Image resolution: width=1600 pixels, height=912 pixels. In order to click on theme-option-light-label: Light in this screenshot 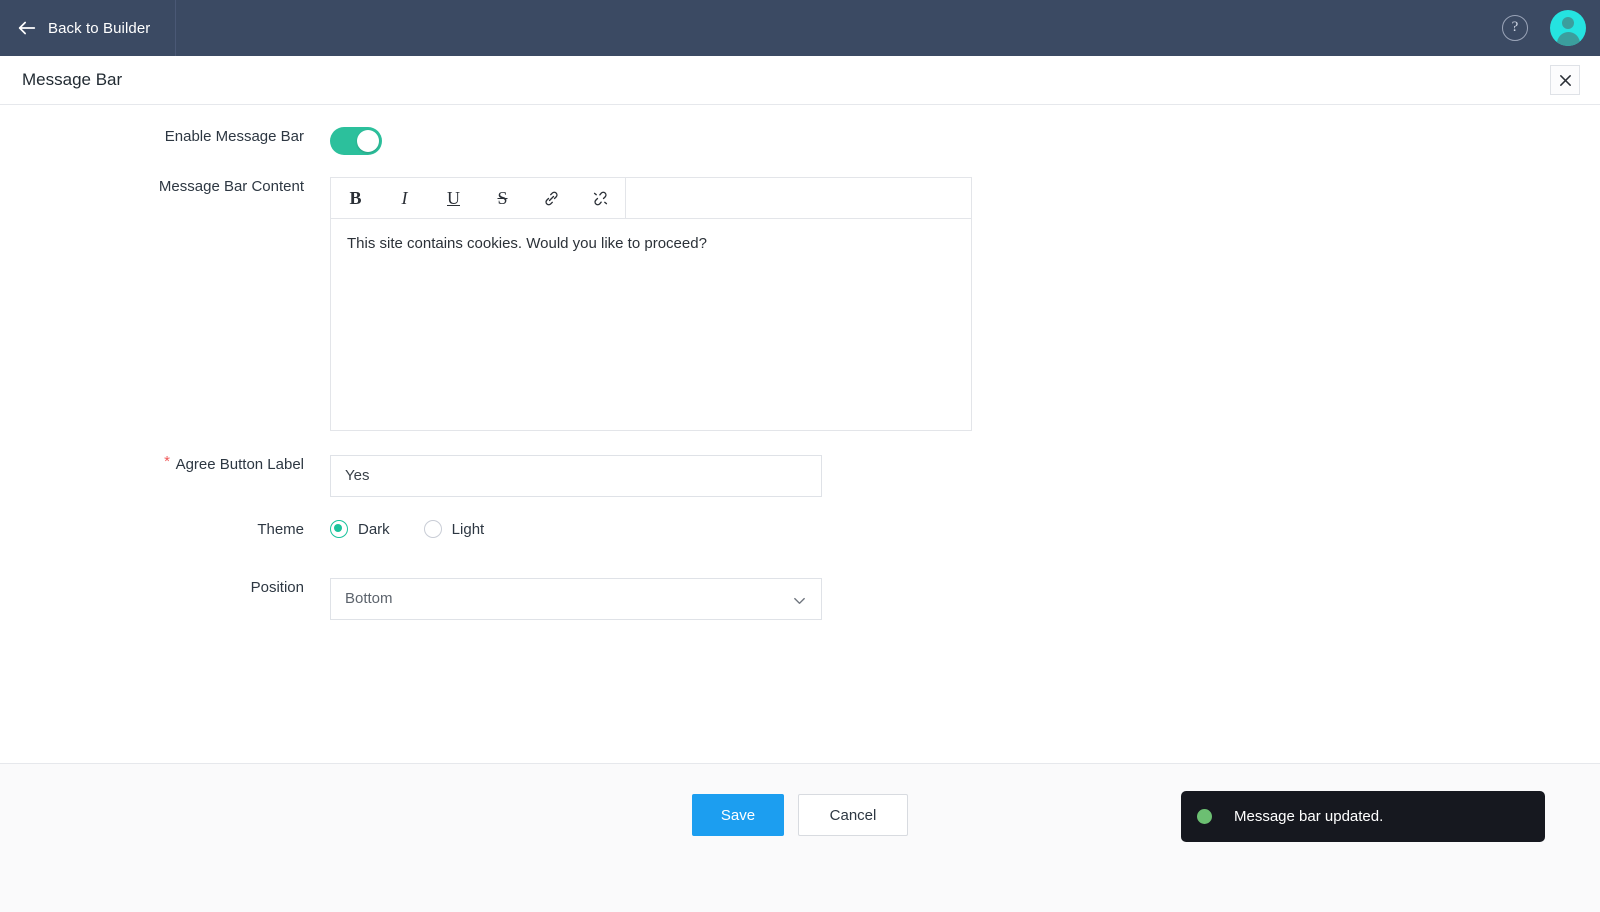, I will do `click(468, 529)`.